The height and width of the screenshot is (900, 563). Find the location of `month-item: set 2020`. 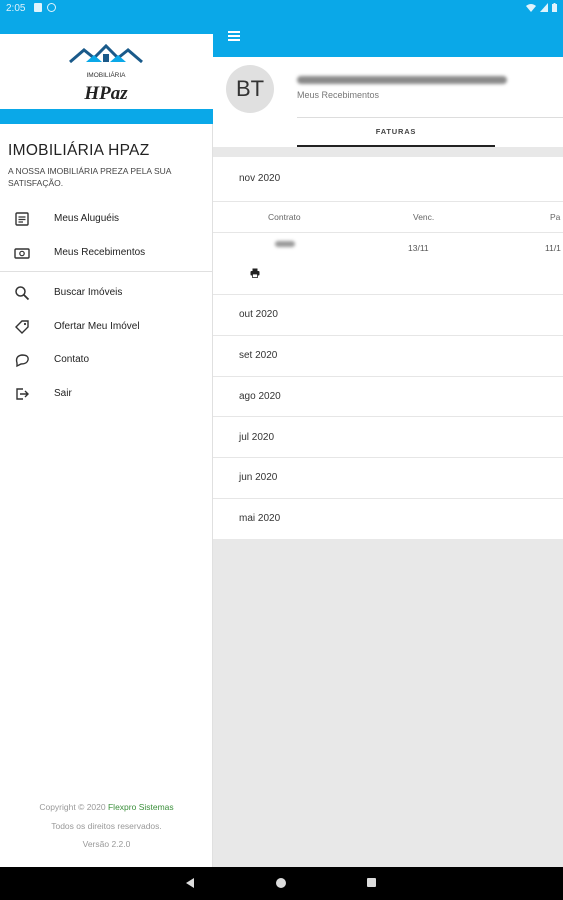

month-item: set 2020 is located at coordinates (258, 355).